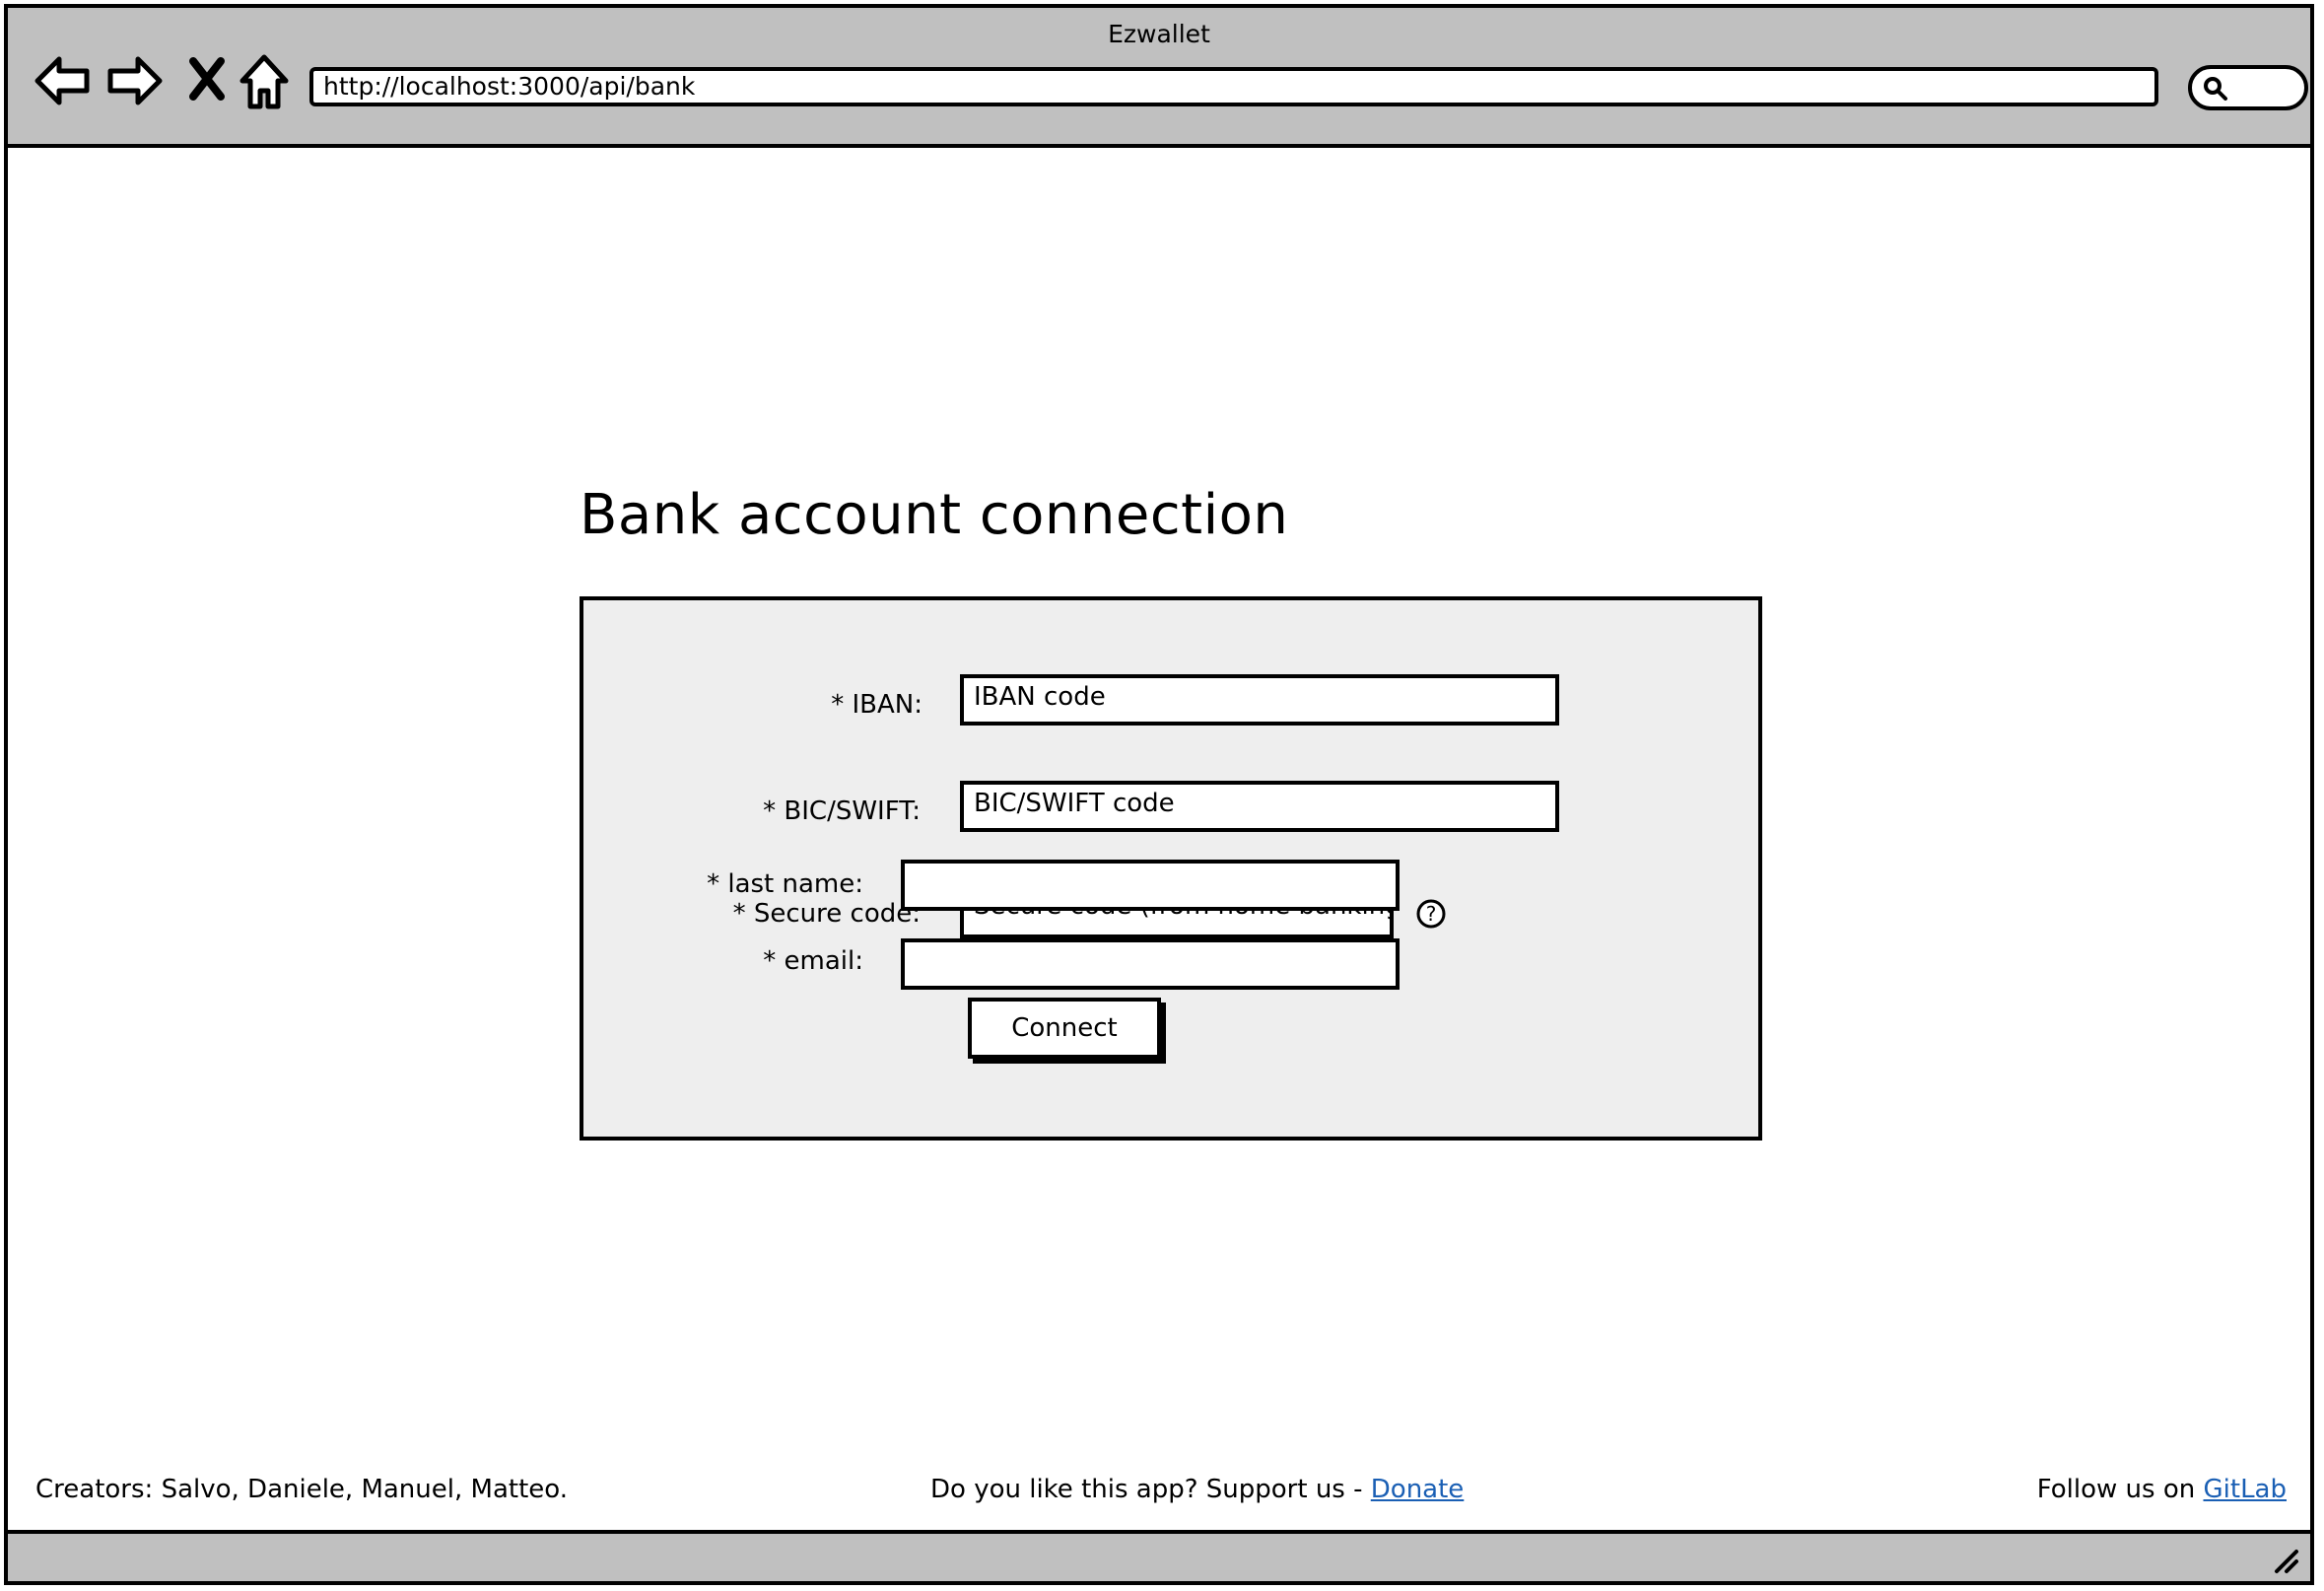 Image resolution: width=2324 pixels, height=1591 pixels. I want to click on iban-field: IBAN code, so click(1260, 700).